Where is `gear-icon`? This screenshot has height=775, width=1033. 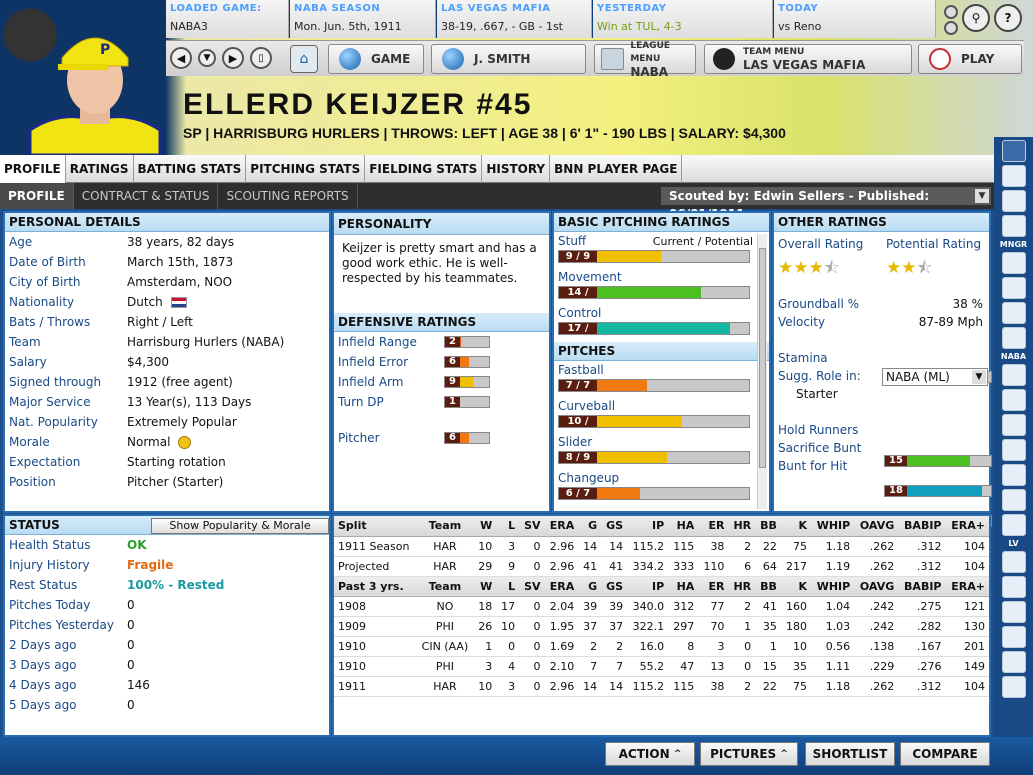 gear-icon is located at coordinates (951, 28).